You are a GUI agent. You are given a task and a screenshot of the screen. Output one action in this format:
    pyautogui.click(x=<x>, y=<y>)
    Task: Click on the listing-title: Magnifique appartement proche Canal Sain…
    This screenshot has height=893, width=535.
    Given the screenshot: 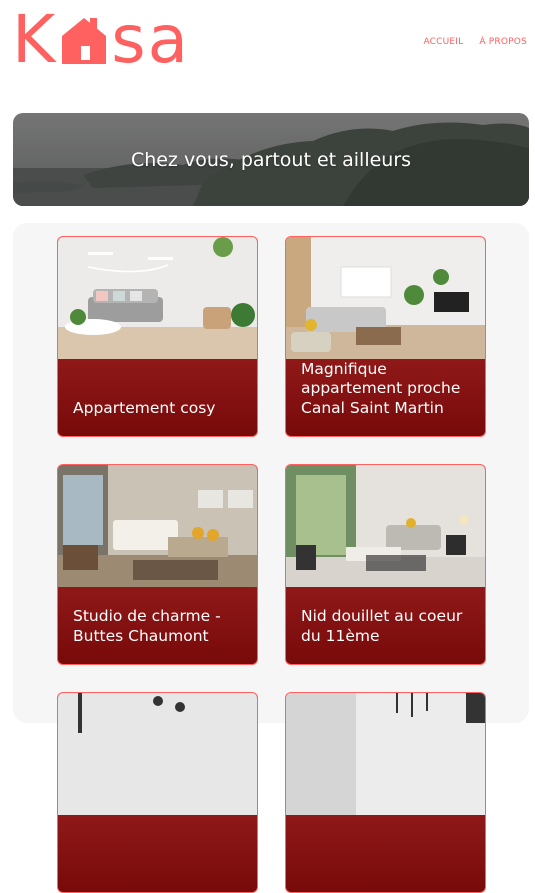 What is the action you would take?
    pyautogui.click(x=381, y=388)
    